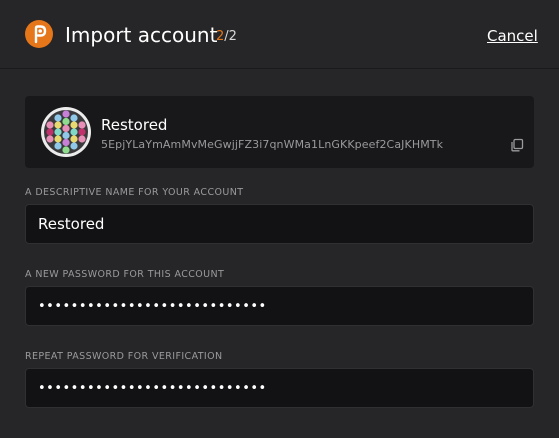 This screenshot has width=559, height=438. Describe the element at coordinates (134, 192) in the screenshot. I see `name-label: A DESCRIPTIVE NAME FOR YOUR ACCOUNT` at that location.